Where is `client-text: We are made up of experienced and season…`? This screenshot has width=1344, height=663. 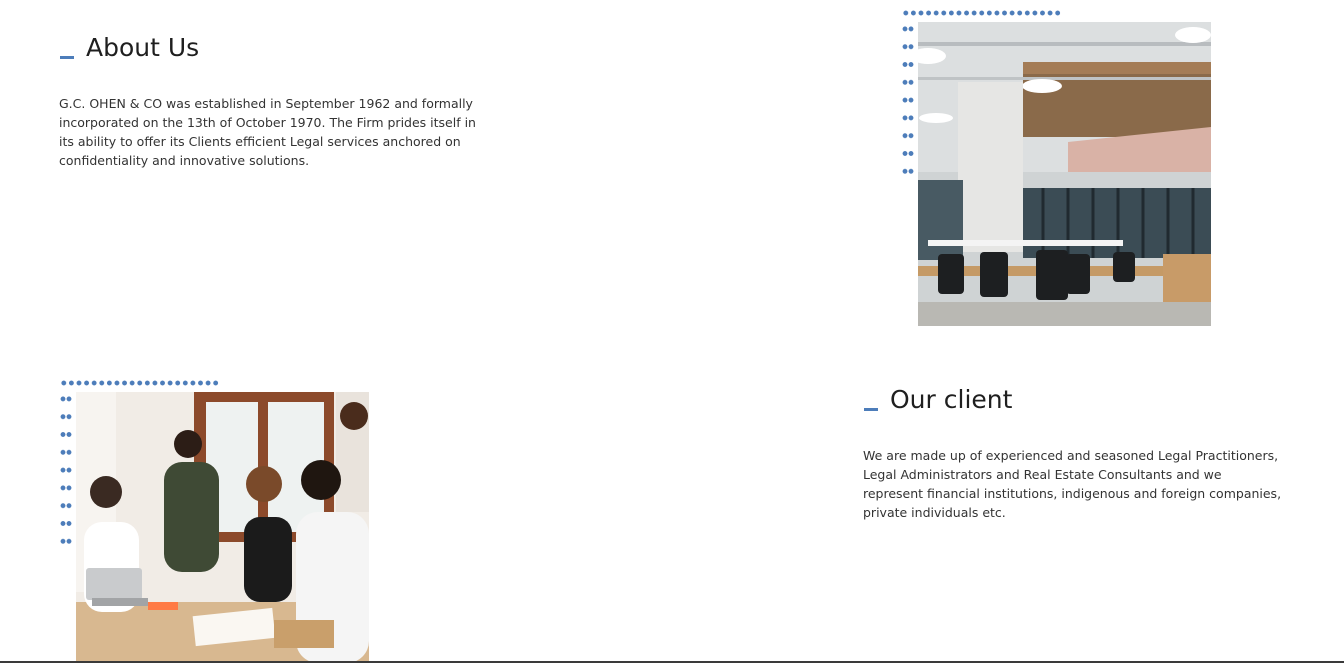
client-text: We are made up of experienced and season… is located at coordinates (1072, 484).